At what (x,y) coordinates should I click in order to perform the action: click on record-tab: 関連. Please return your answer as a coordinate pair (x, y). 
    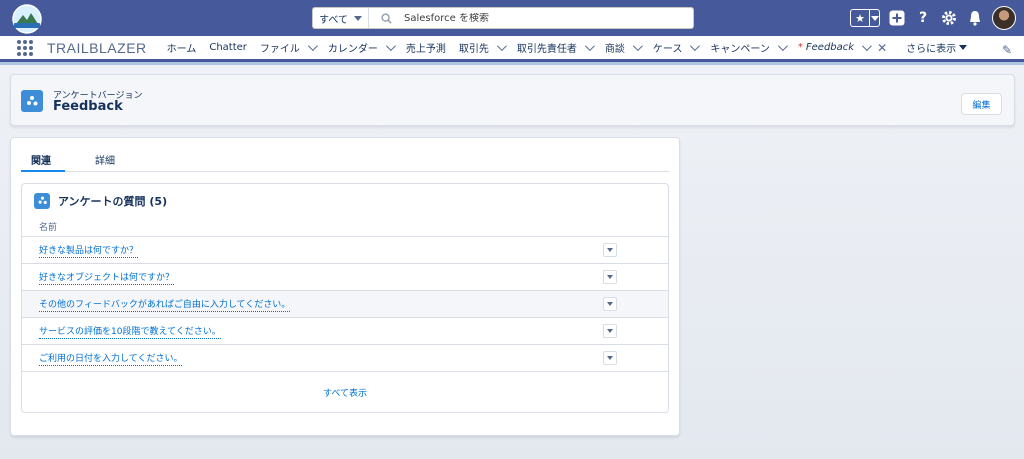
    Looking at the image, I should click on (43, 159).